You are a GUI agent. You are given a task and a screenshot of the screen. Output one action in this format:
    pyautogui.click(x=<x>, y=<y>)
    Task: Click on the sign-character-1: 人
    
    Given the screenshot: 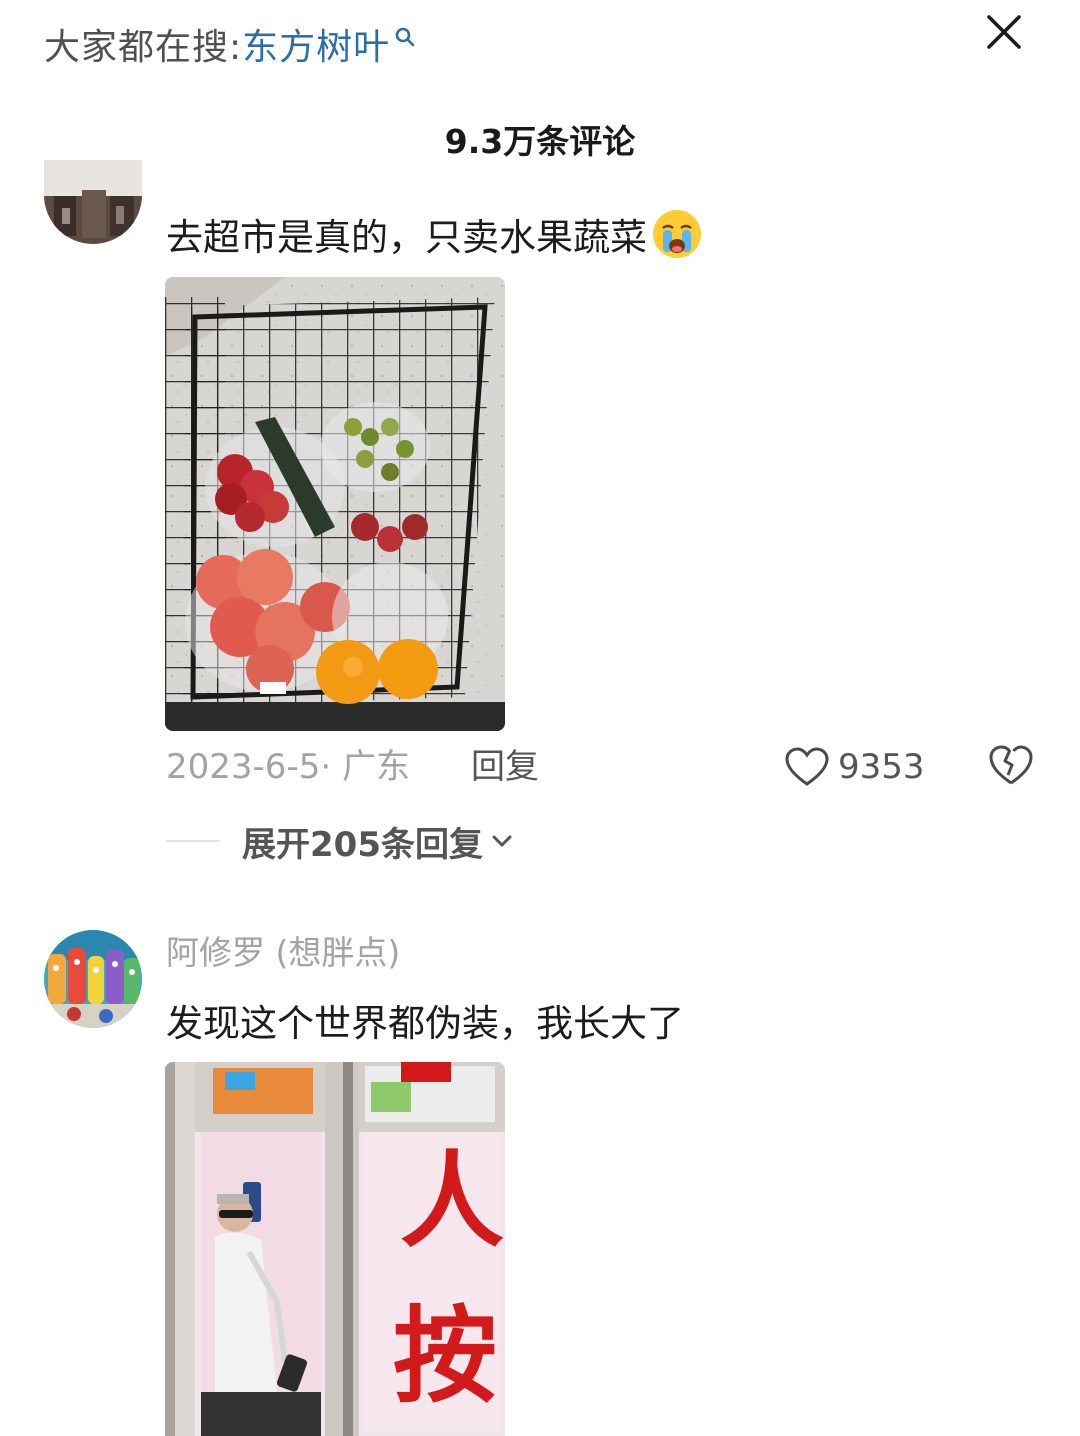 What is the action you would take?
    pyautogui.click(x=452, y=1201)
    